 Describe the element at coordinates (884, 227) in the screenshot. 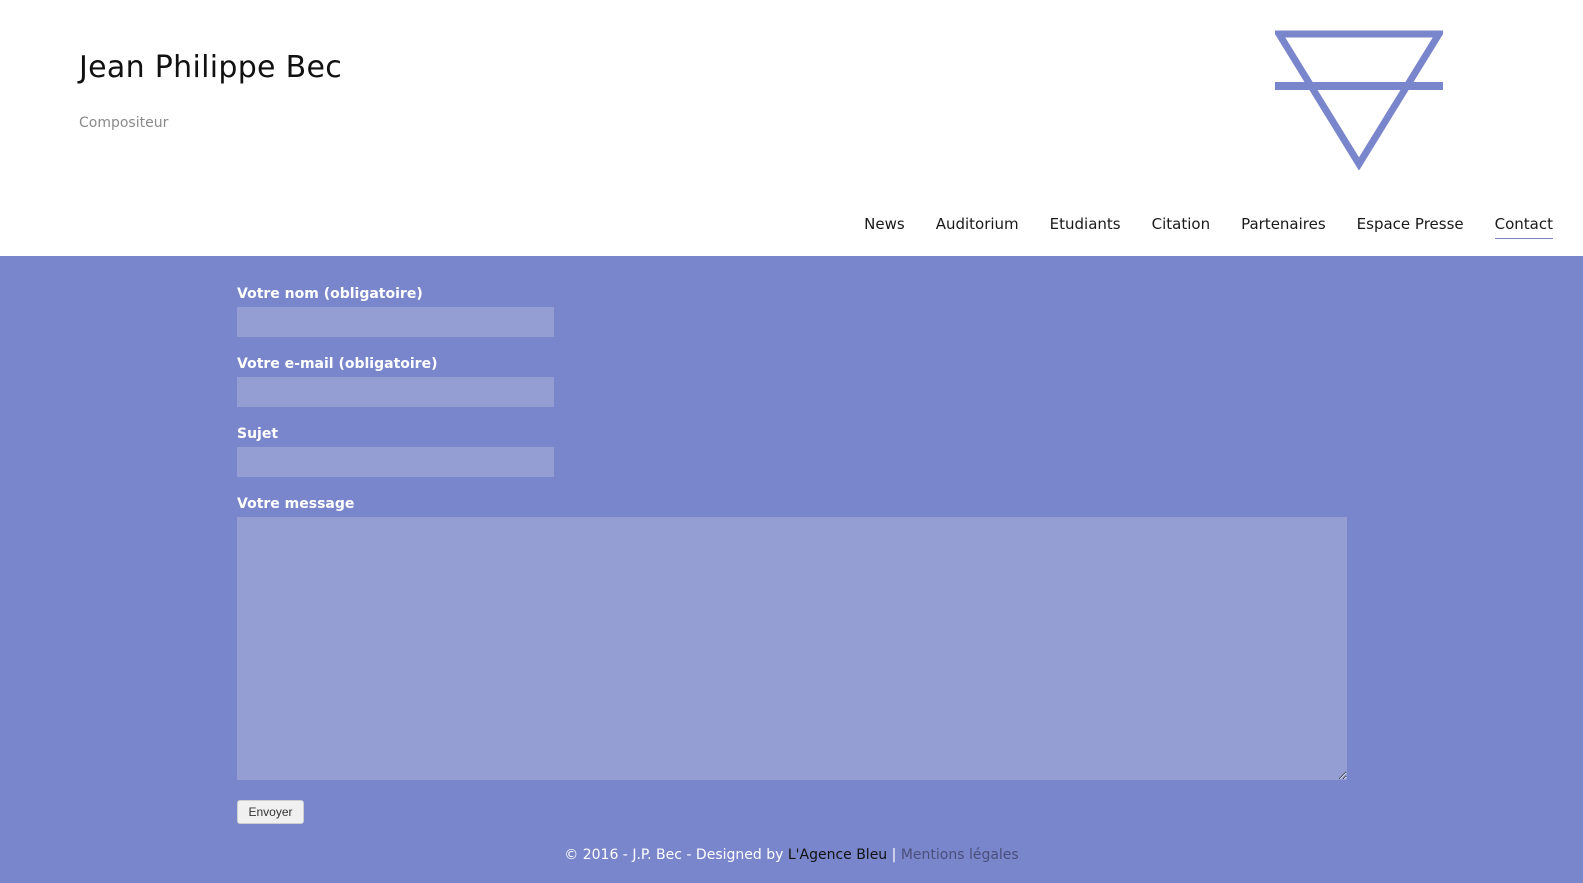

I see `nav-item-news: News` at that location.